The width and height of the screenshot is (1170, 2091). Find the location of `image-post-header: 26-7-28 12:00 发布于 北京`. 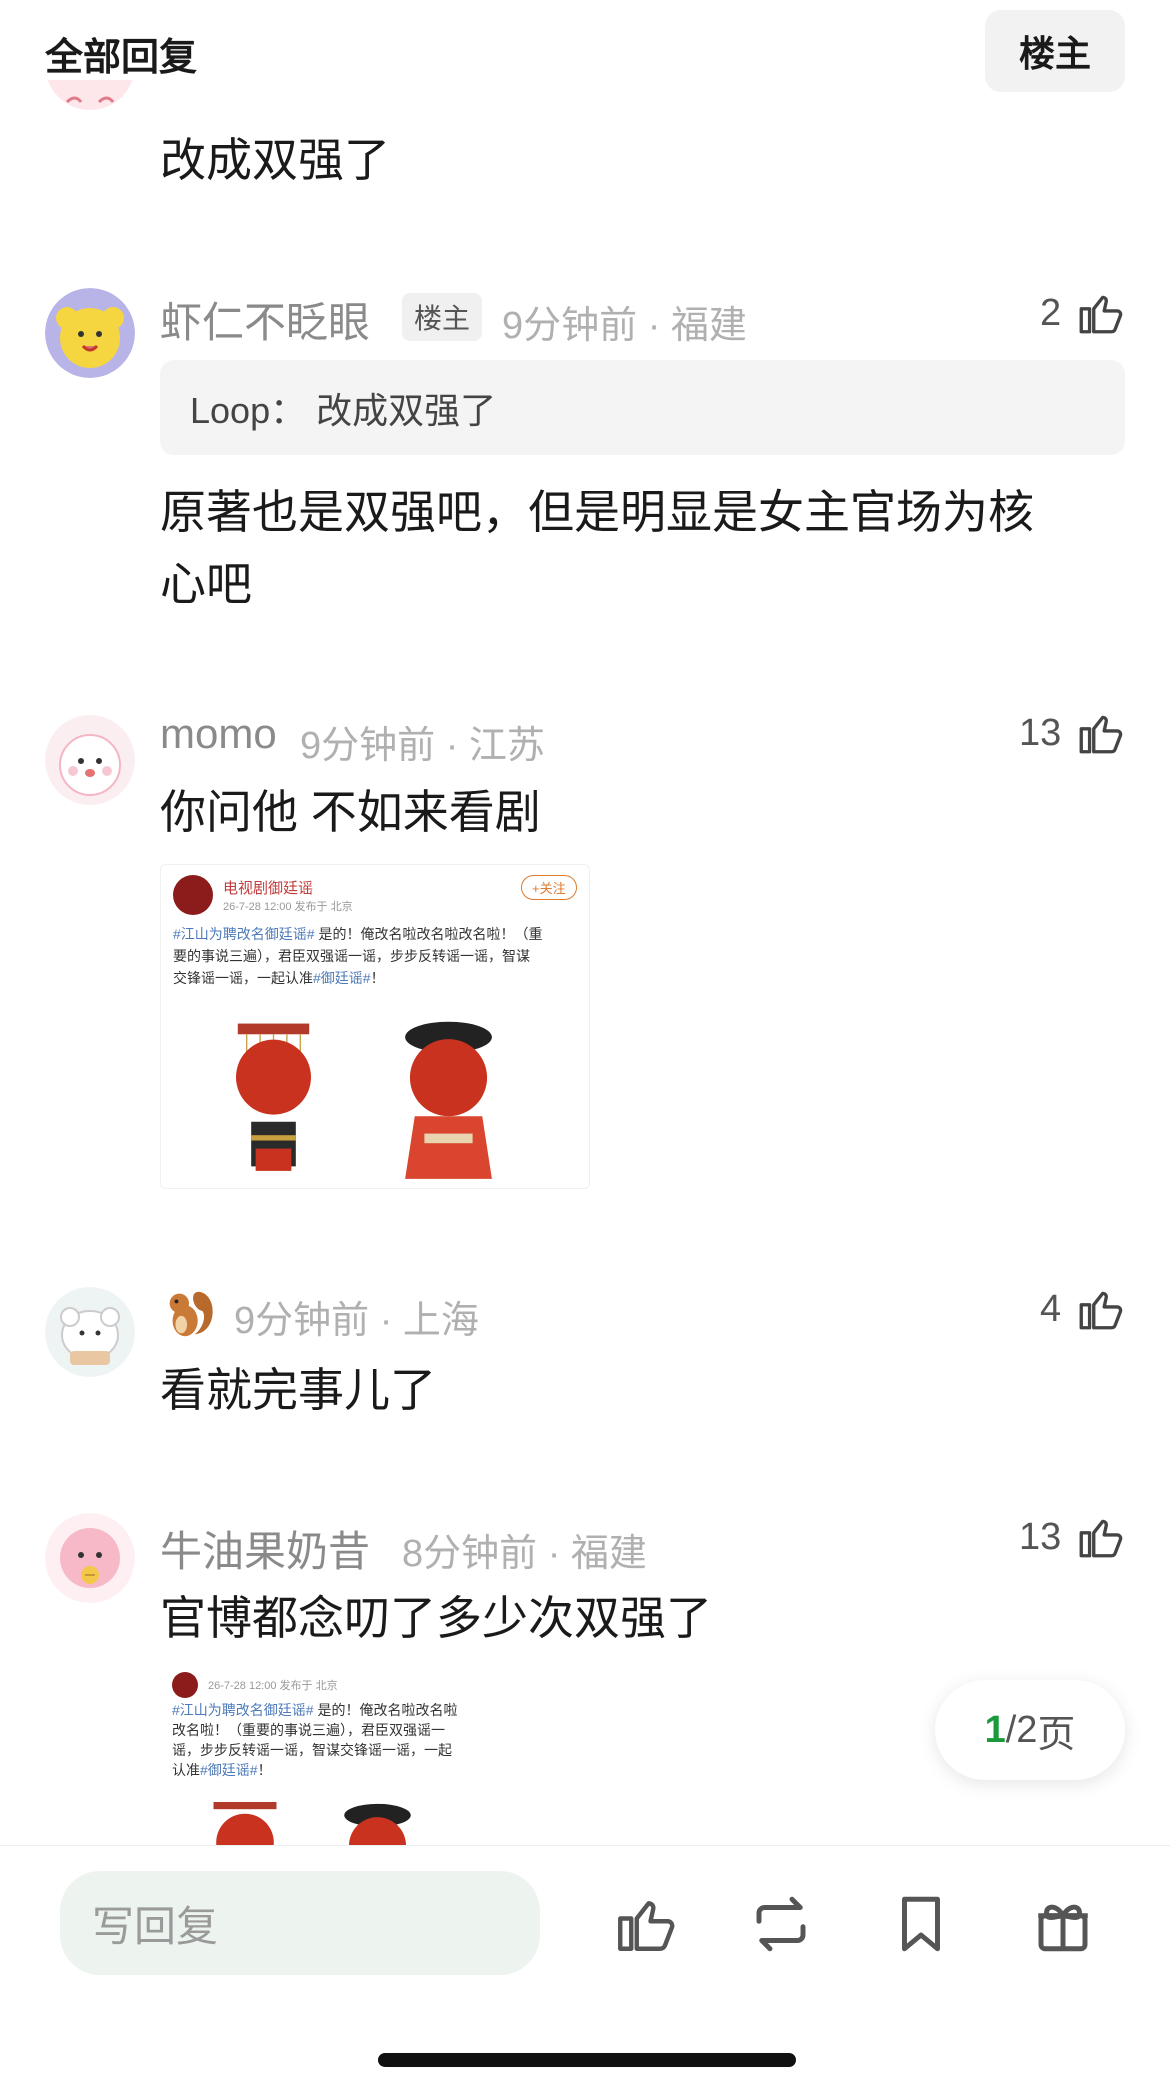

image-post-header: 26-7-28 12:00 发布于 北京 is located at coordinates (255, 1685).